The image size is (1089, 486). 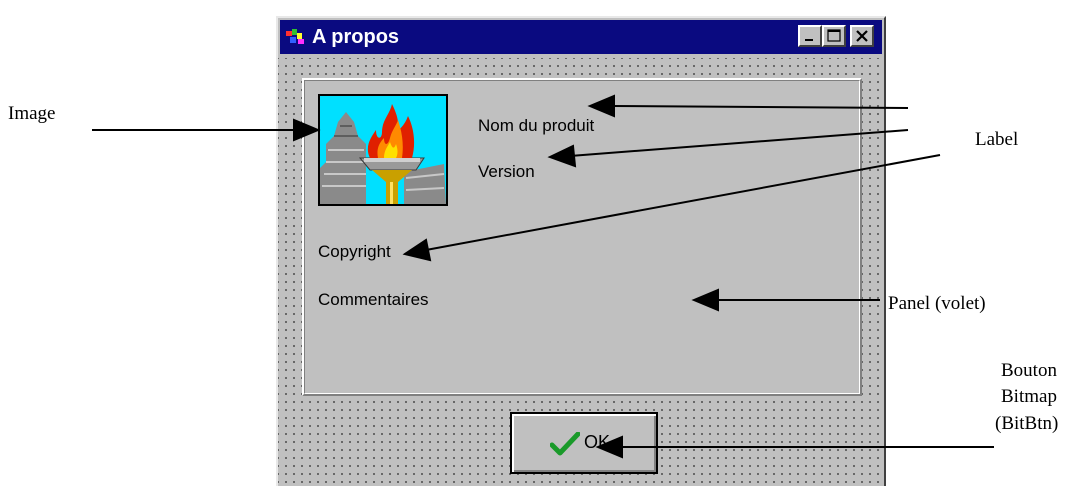 What do you see at coordinates (760, 107) in the screenshot?
I see `arrow-product-name` at bounding box center [760, 107].